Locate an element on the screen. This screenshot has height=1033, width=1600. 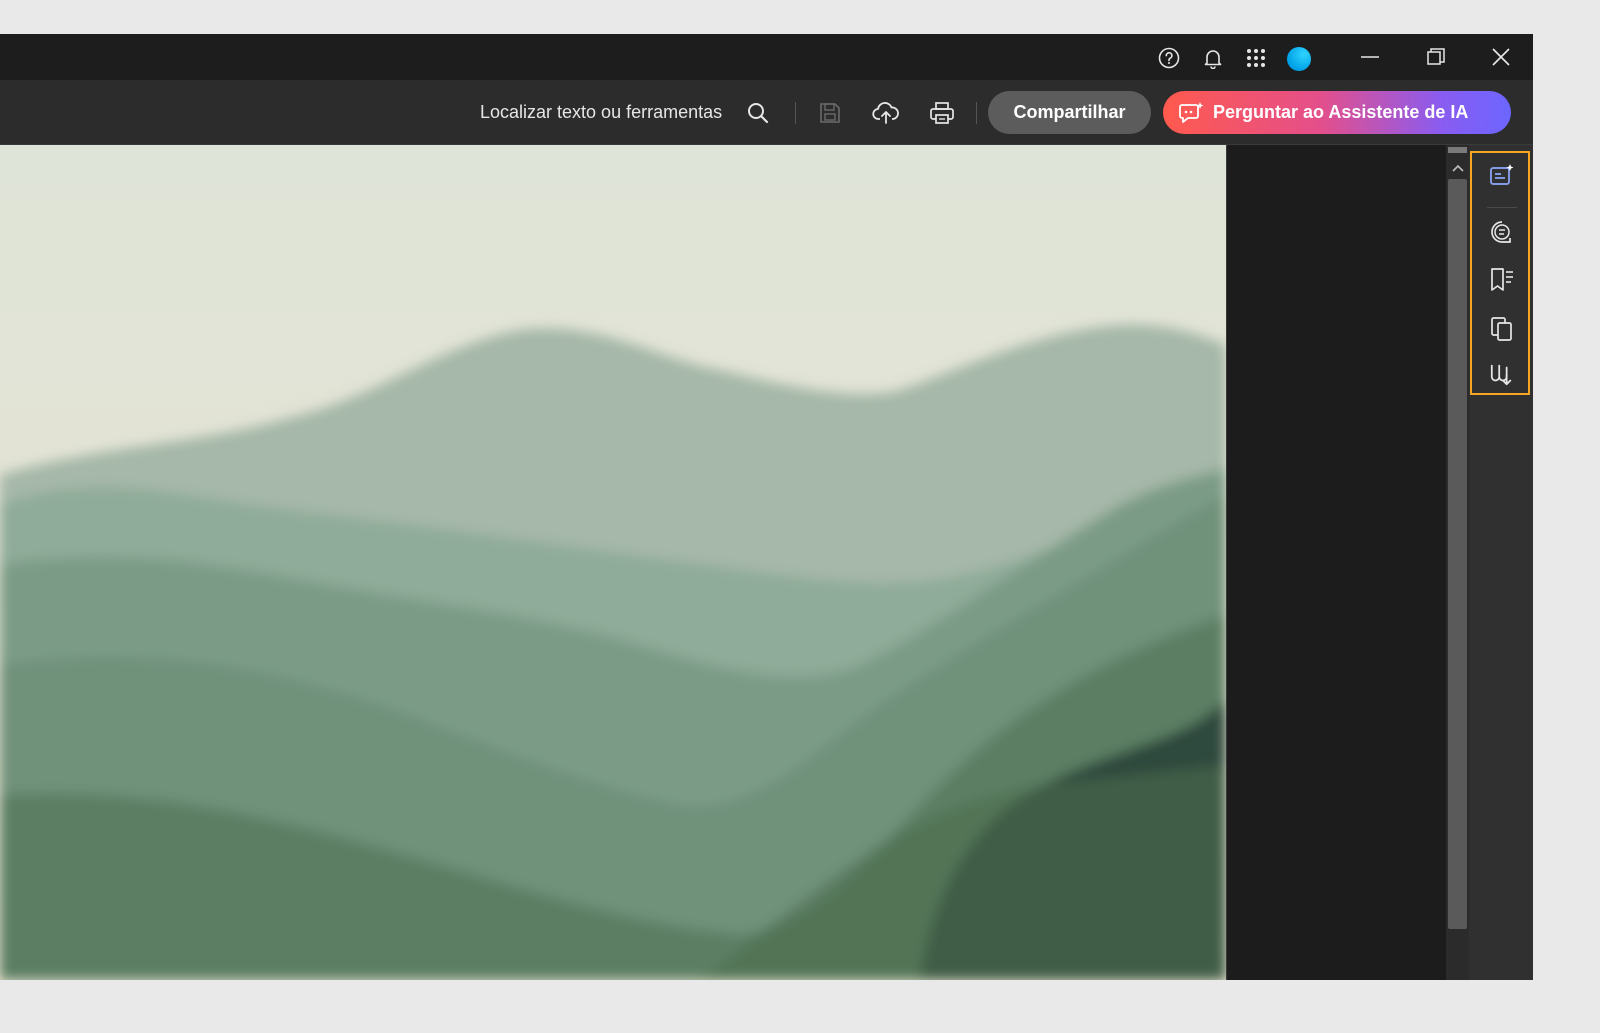
print-icon is located at coordinates (942, 113).